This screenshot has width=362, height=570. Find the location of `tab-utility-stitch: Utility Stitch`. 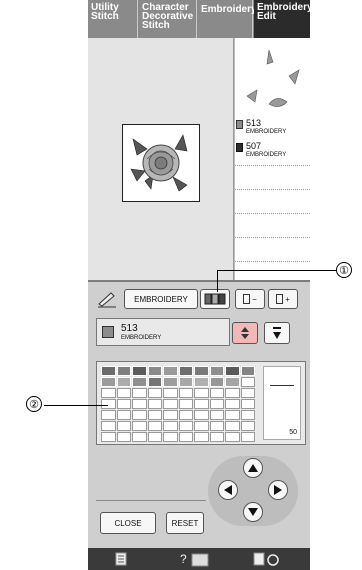

tab-utility-stitch: Utility Stitch is located at coordinates (113, 19).